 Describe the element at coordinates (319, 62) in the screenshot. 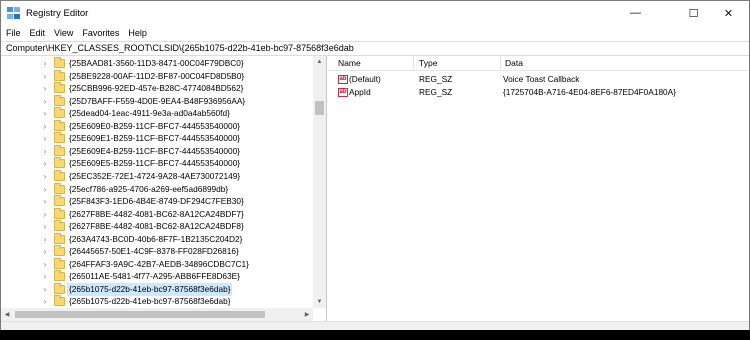

I see `scroll-up-arrow-icon: ▲` at that location.